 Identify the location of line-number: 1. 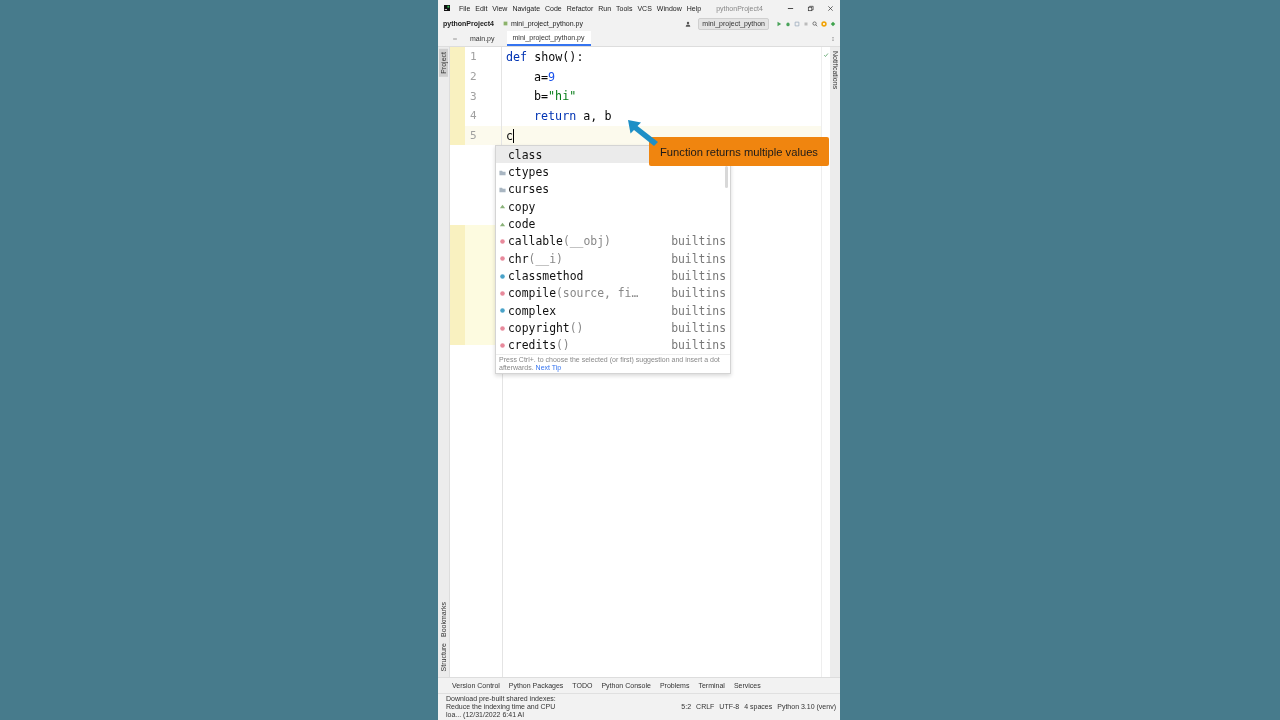
(473, 57).